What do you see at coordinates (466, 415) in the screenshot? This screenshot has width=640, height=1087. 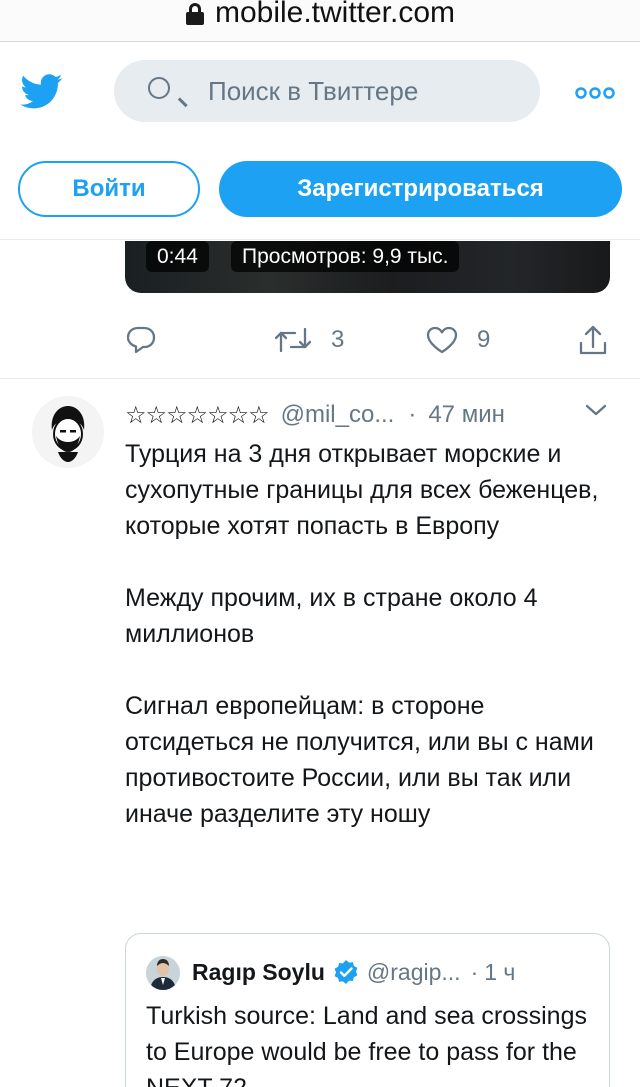 I see `tweet-time: 47 мин` at bounding box center [466, 415].